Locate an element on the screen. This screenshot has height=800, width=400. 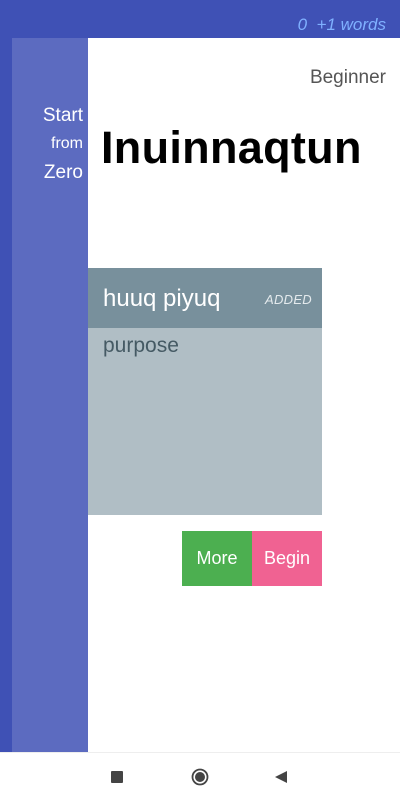
added-badge: ADDED is located at coordinates (288, 299).